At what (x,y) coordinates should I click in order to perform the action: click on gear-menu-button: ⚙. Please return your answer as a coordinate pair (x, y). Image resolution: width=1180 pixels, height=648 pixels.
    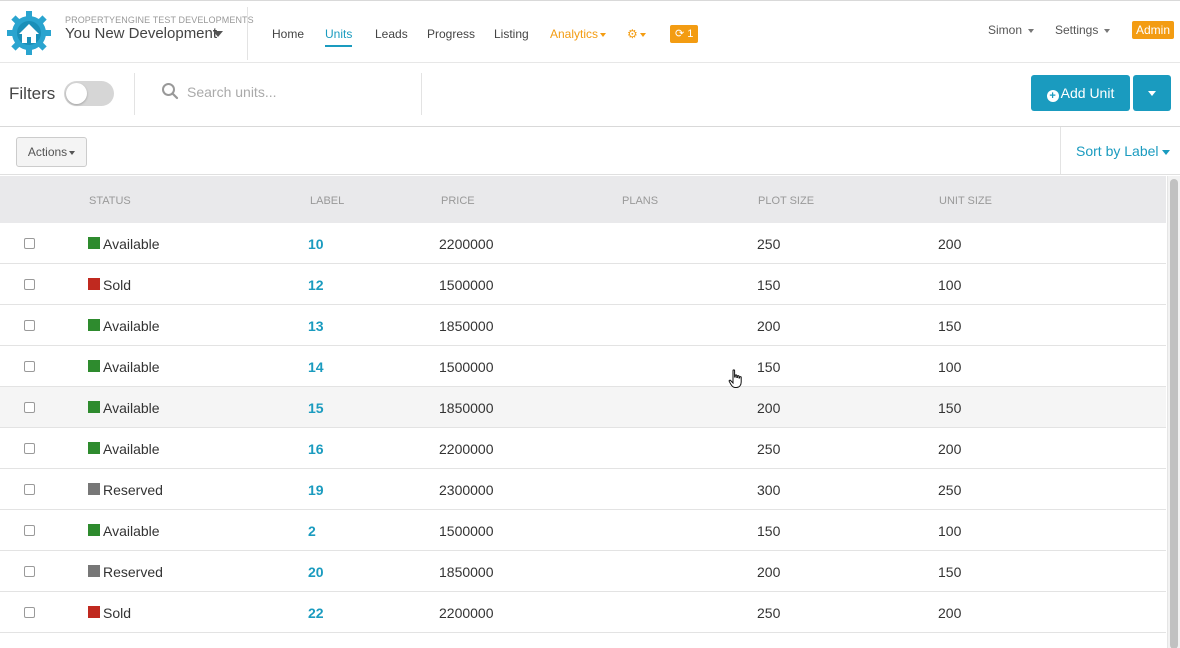
    Looking at the image, I should click on (636, 34).